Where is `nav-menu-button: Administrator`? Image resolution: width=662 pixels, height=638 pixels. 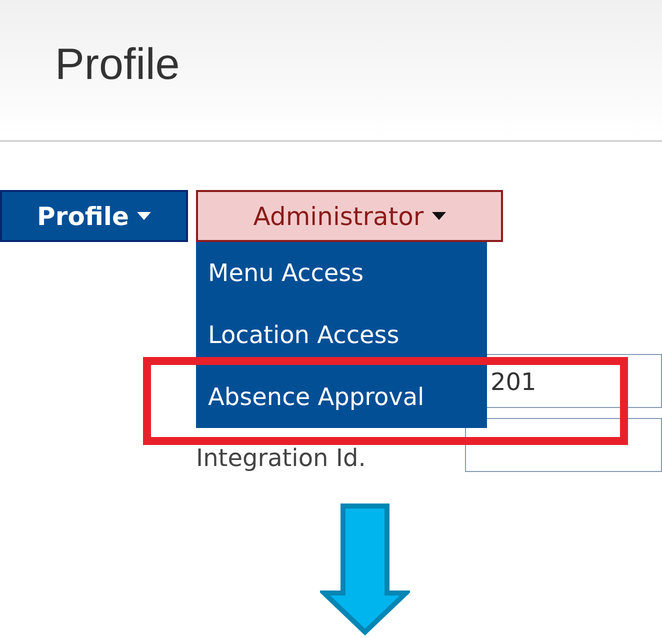 nav-menu-button: Administrator is located at coordinates (349, 216).